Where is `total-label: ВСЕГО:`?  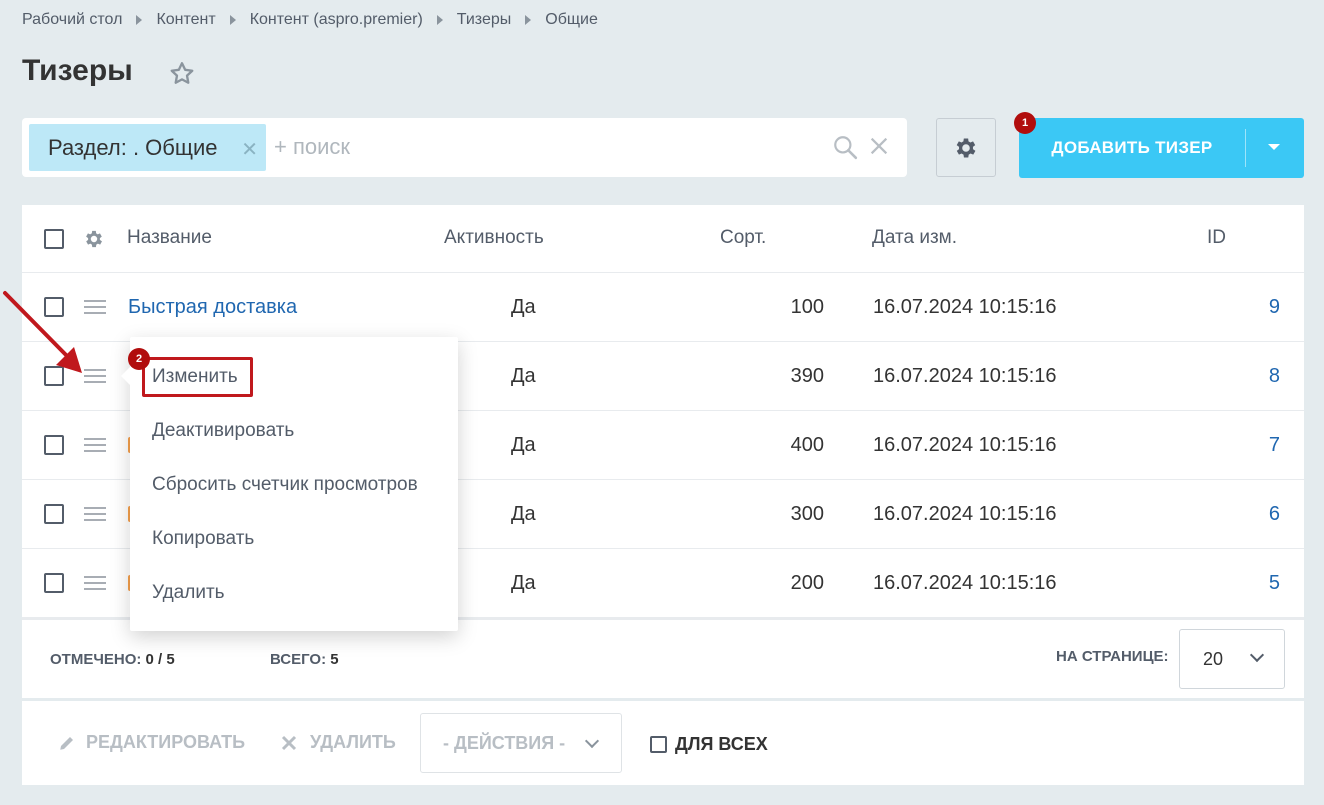
total-label: ВСЕГО: is located at coordinates (298, 659).